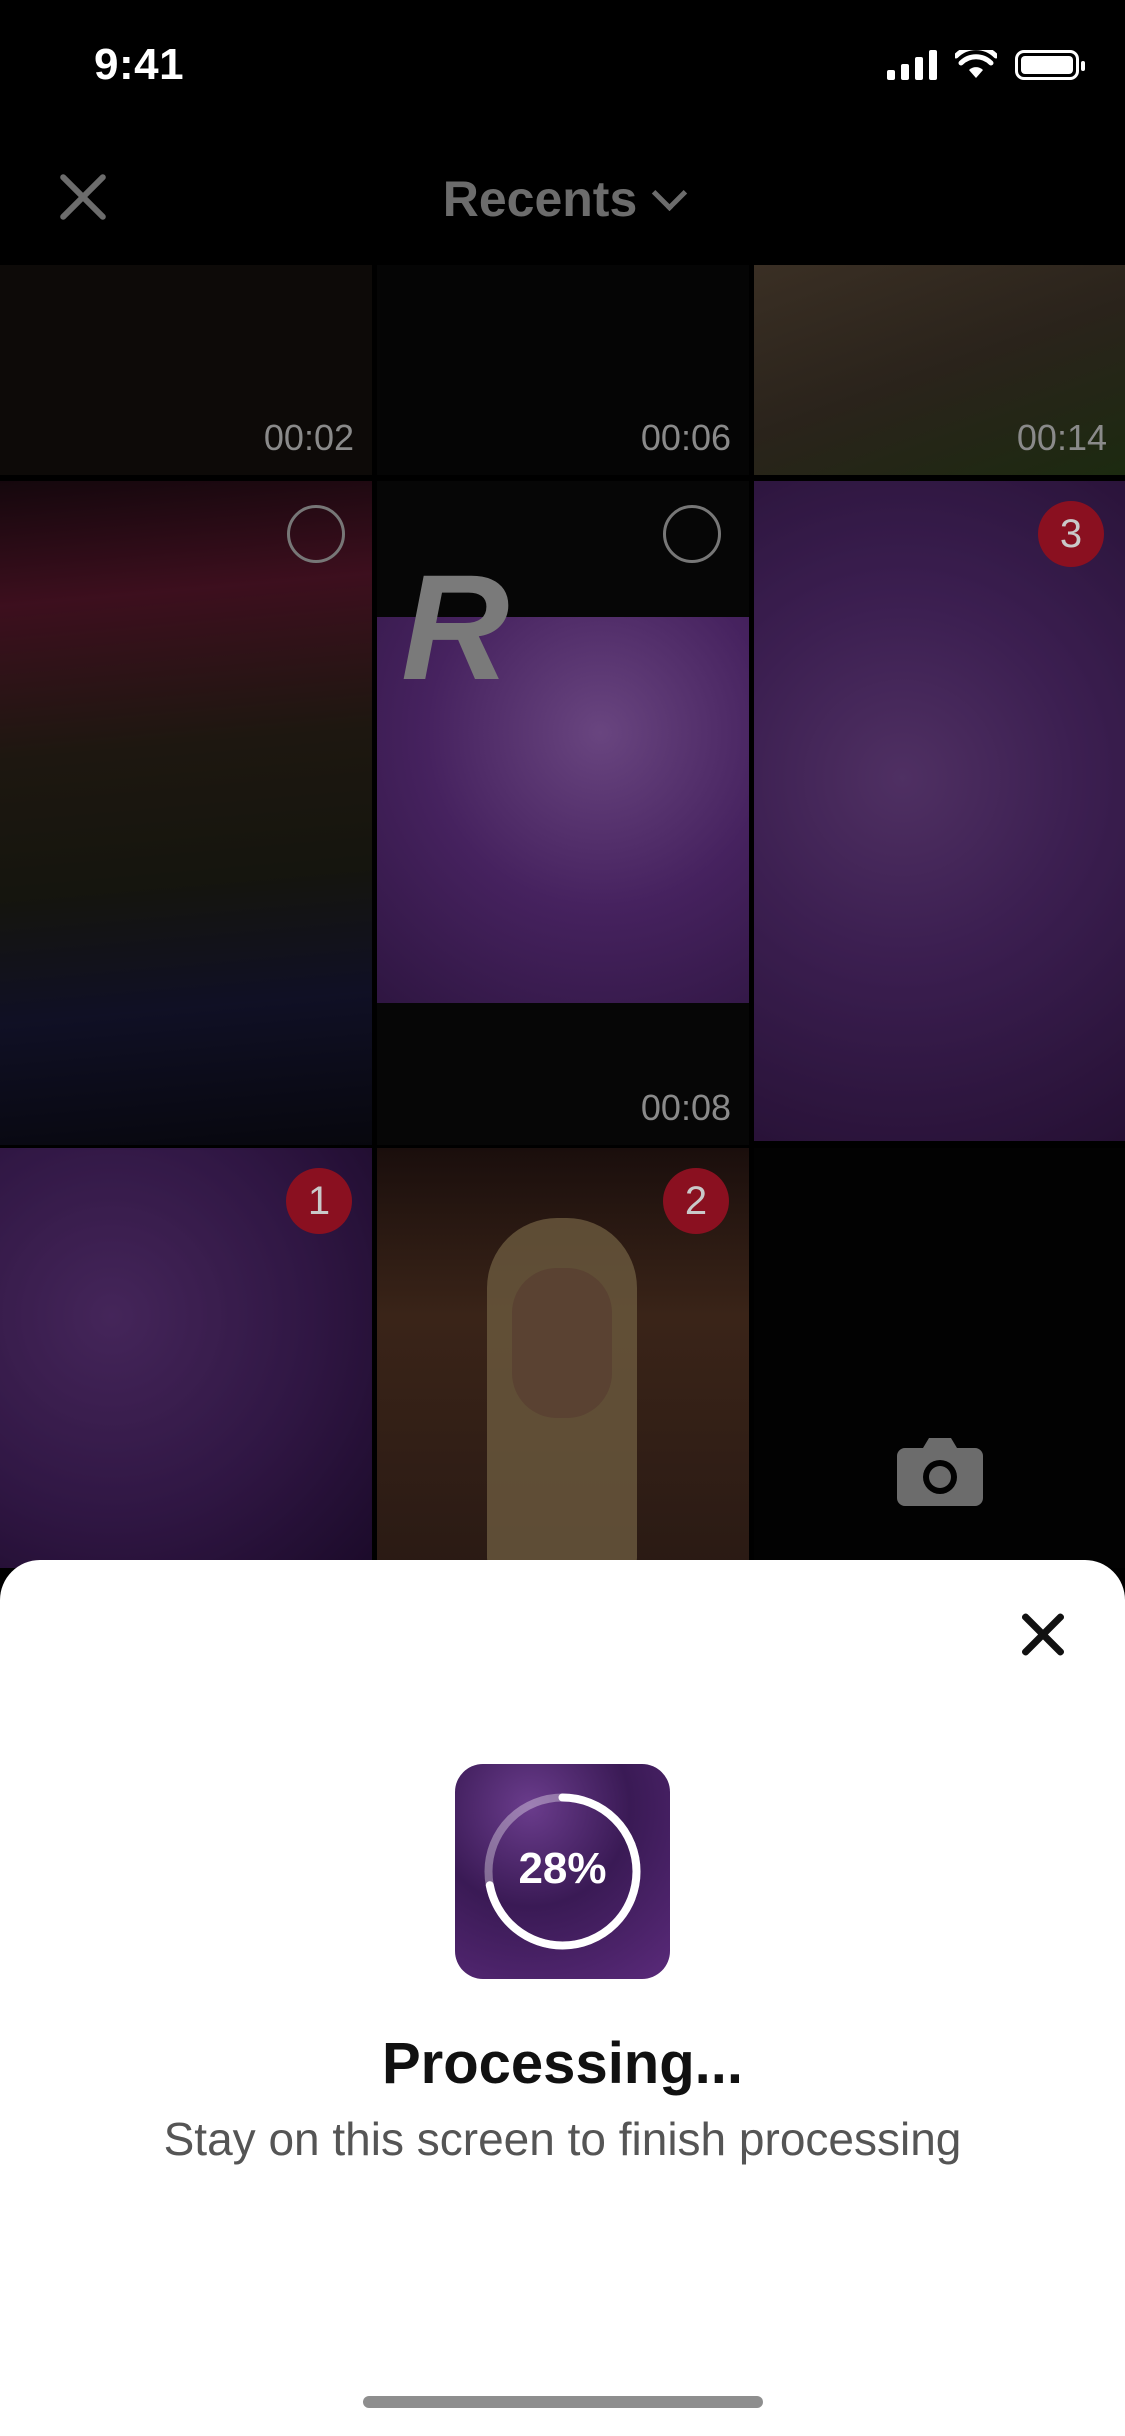 This screenshot has width=1125, height=2436. Describe the element at coordinates (186, 1358) in the screenshot. I see `media-tile-photo: 1` at that location.